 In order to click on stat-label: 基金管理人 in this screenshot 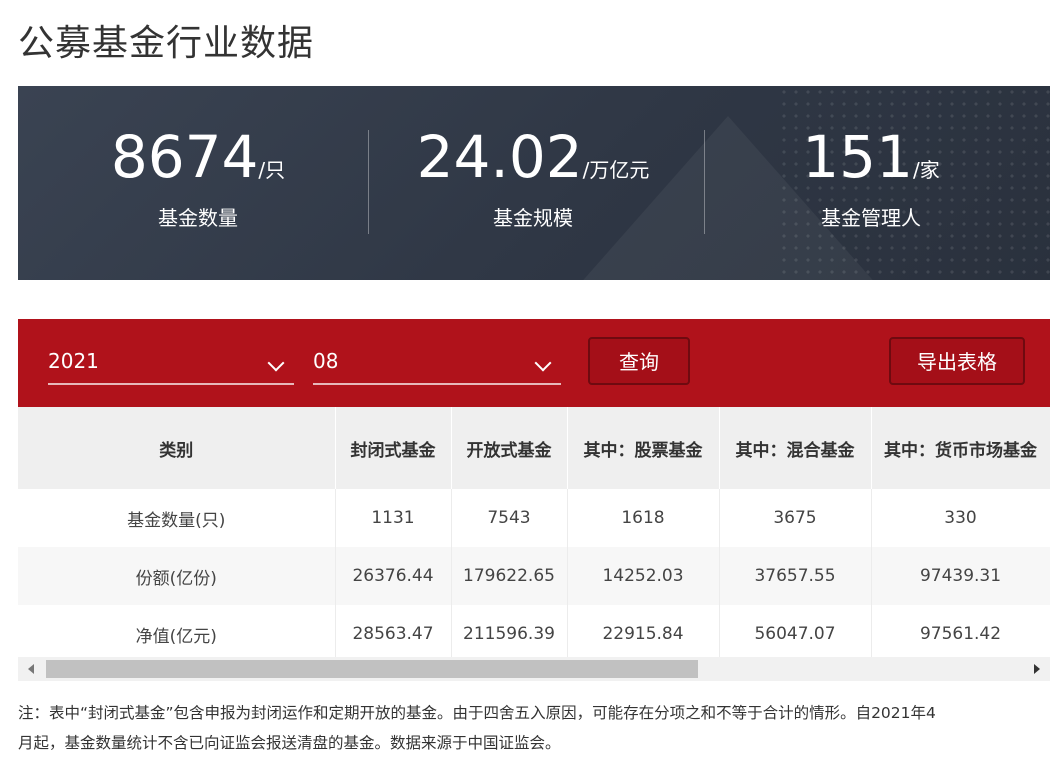, I will do `click(871, 218)`.